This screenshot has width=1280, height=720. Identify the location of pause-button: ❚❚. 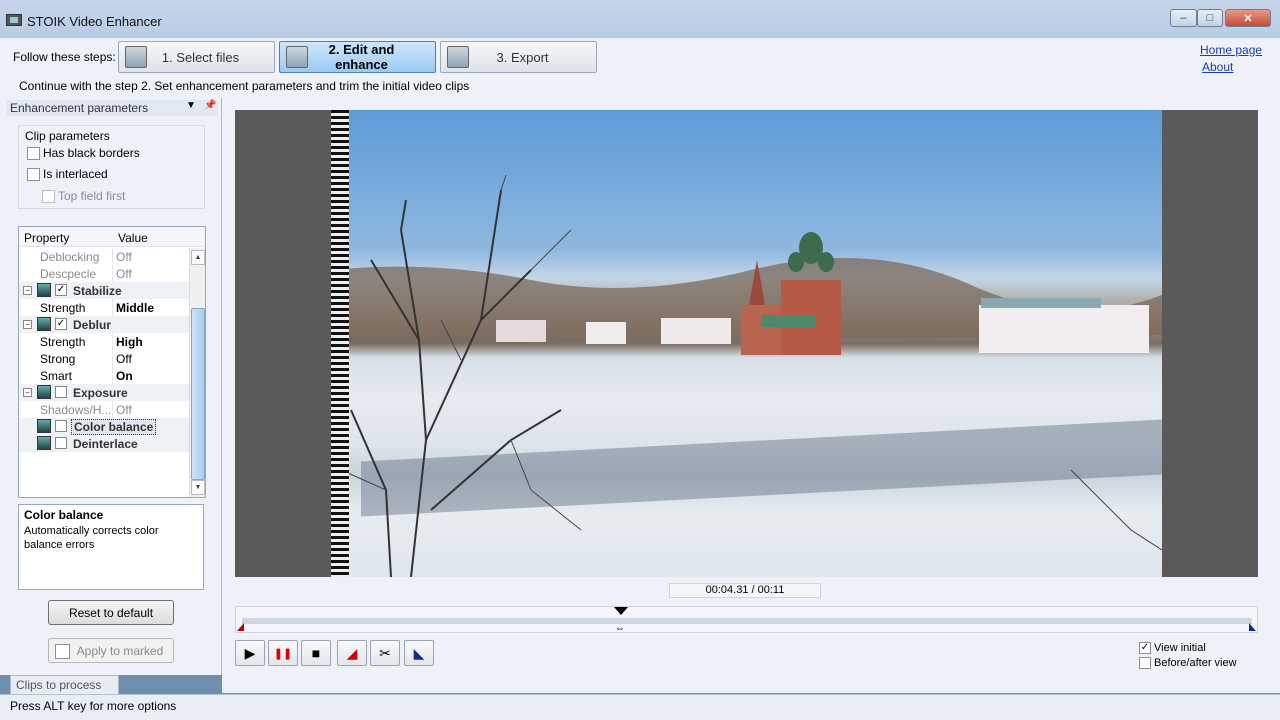
(283, 653).